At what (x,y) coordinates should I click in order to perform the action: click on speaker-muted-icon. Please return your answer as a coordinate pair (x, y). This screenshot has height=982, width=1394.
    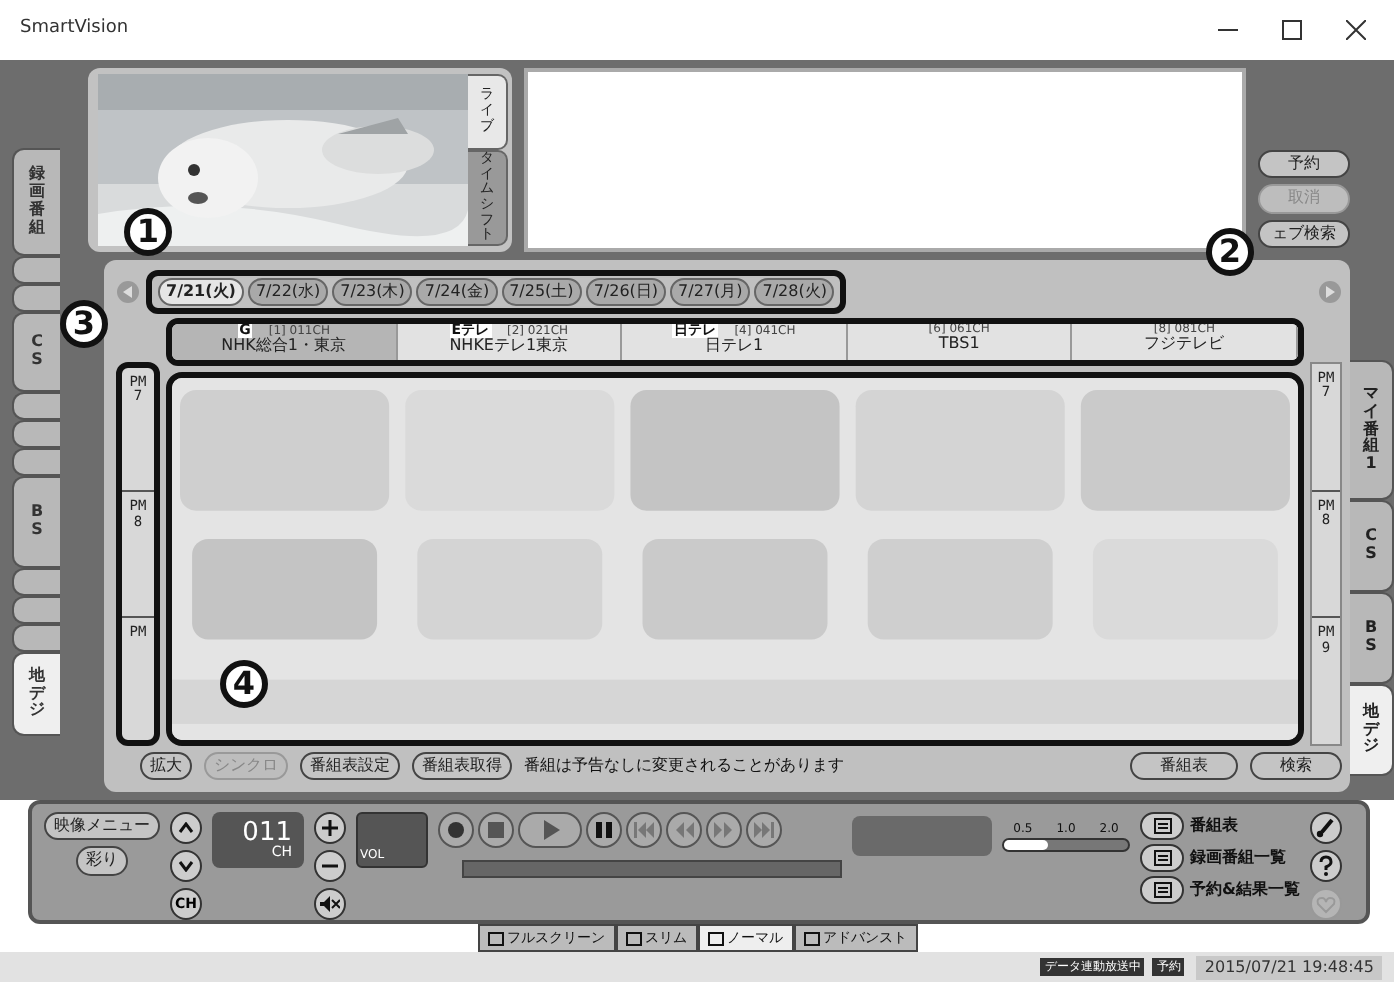
    Looking at the image, I should click on (330, 904).